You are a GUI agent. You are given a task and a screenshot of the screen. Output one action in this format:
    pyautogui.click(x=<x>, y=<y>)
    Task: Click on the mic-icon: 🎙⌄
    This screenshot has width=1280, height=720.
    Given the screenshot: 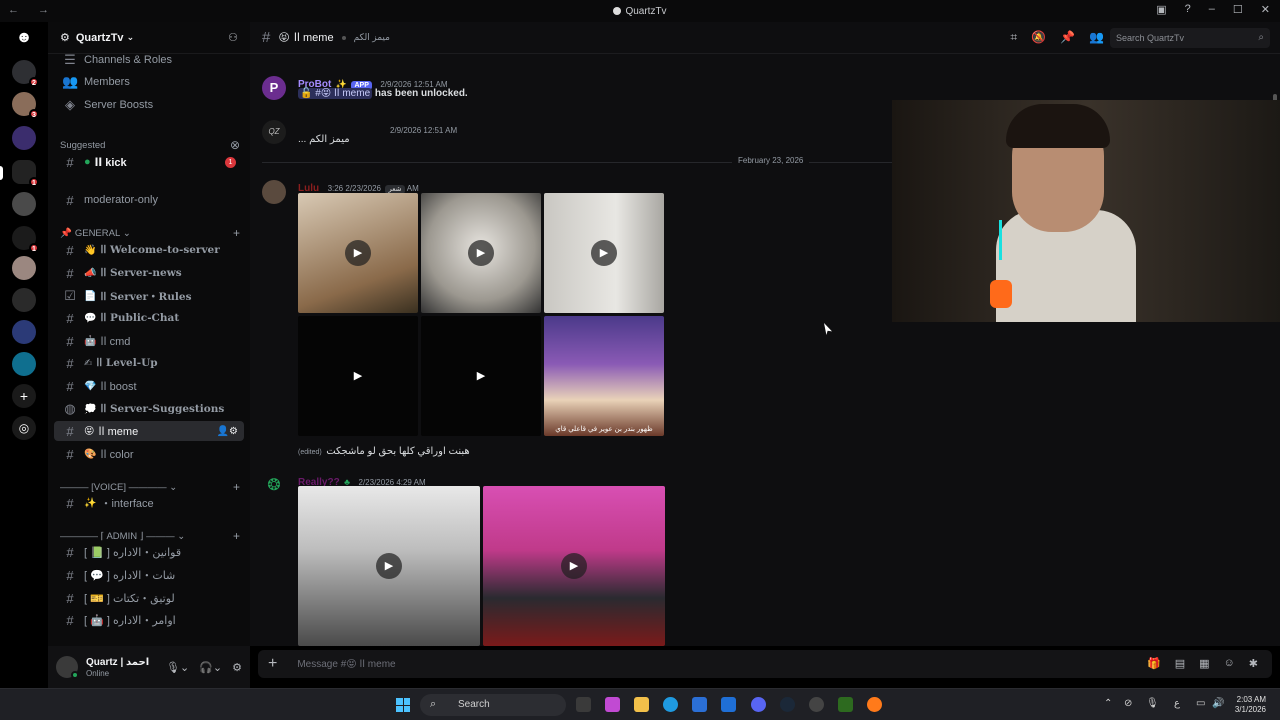 What is the action you would take?
    pyautogui.click(x=177, y=667)
    